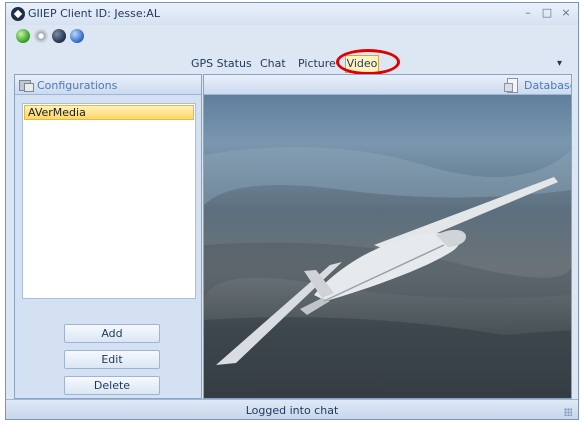  I want to click on green-status-icon, so click(23, 36).